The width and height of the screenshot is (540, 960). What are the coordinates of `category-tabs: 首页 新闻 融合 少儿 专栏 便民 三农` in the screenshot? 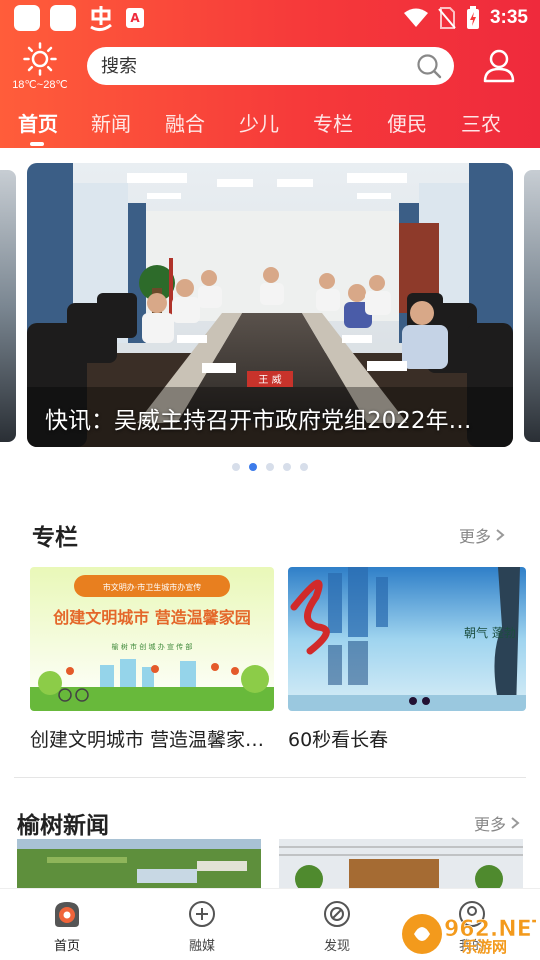 It's located at (270, 124).